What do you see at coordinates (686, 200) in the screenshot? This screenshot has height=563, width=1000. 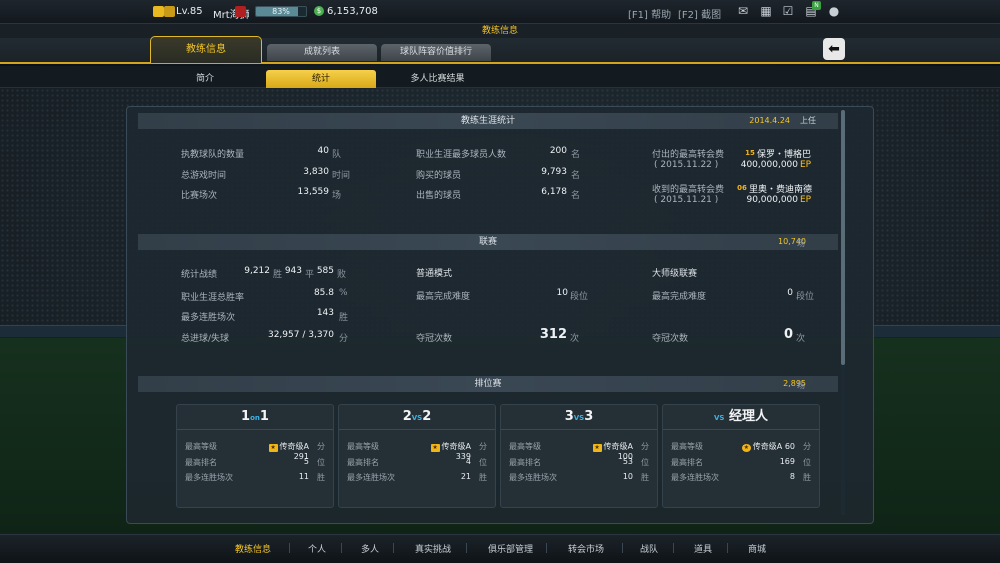 I see `transfer-received-date: ( 2015.11.21 )` at bounding box center [686, 200].